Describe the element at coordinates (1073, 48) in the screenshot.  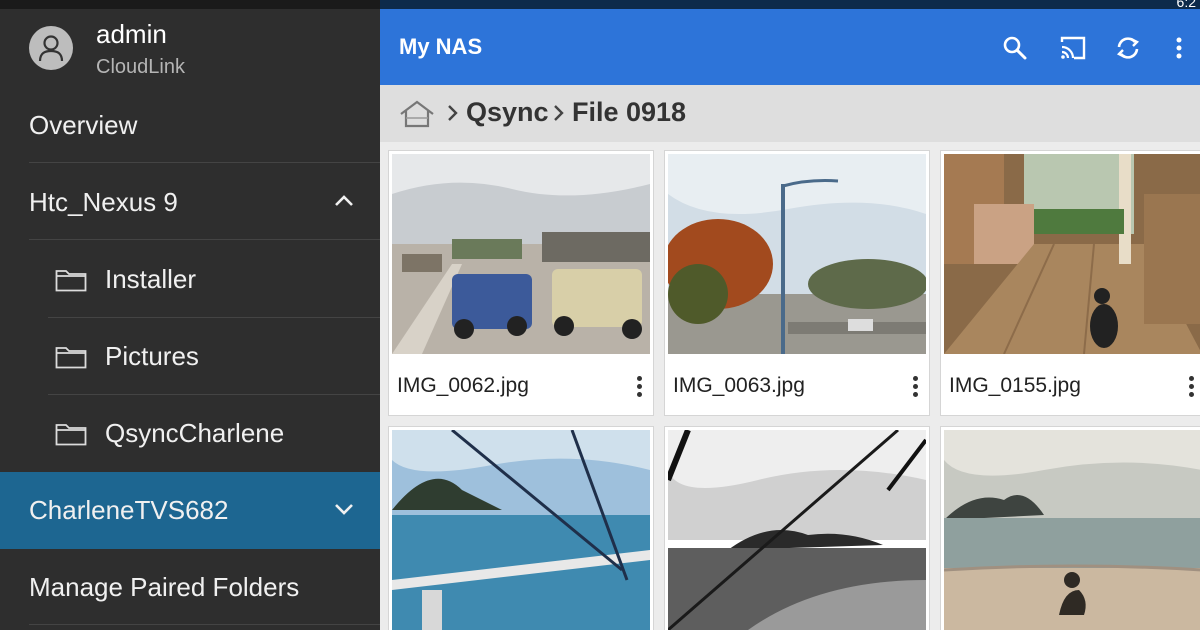
I see `cast-icon` at that location.